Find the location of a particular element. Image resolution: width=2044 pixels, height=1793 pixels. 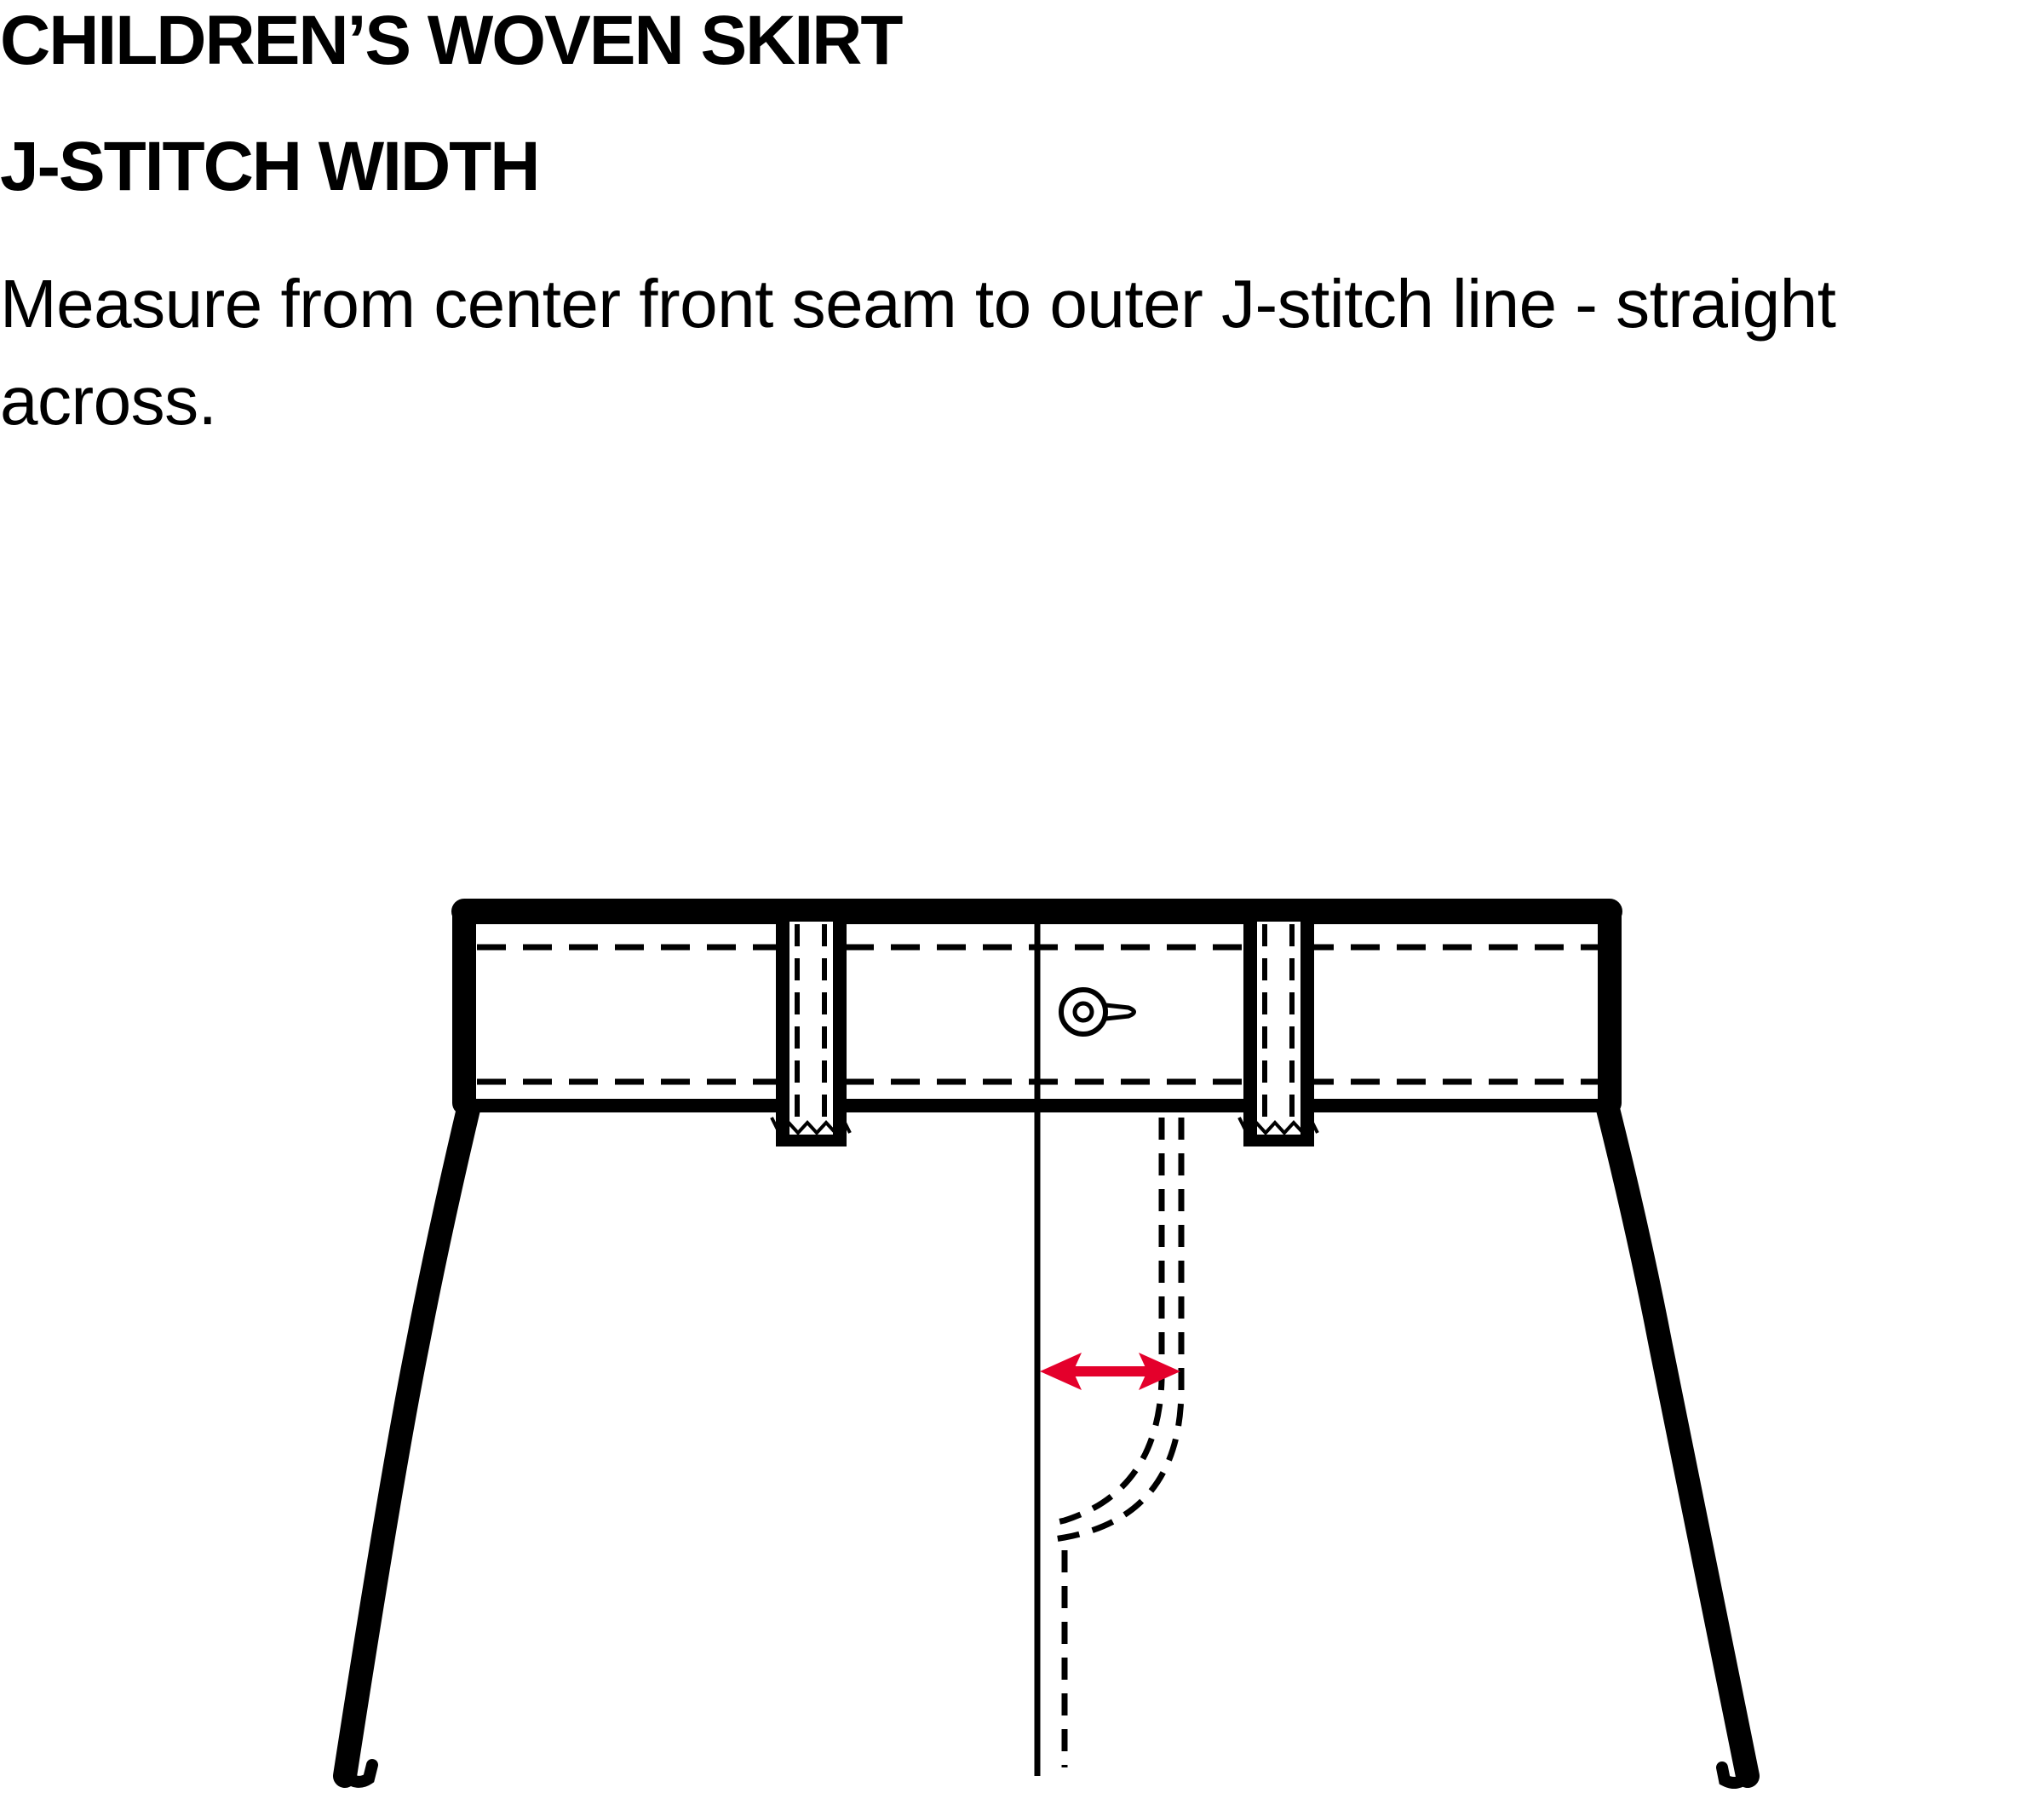

j-stitch is located at coordinates (1116, 1443).